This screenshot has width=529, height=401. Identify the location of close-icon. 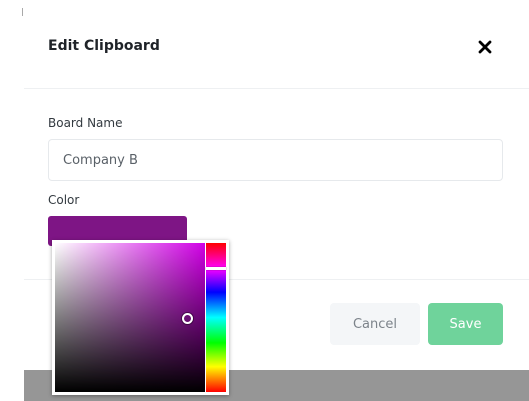
(485, 47).